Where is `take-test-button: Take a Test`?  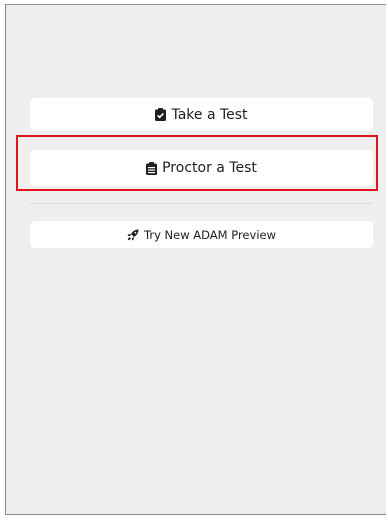 take-test-button: Take a Test is located at coordinates (201, 114).